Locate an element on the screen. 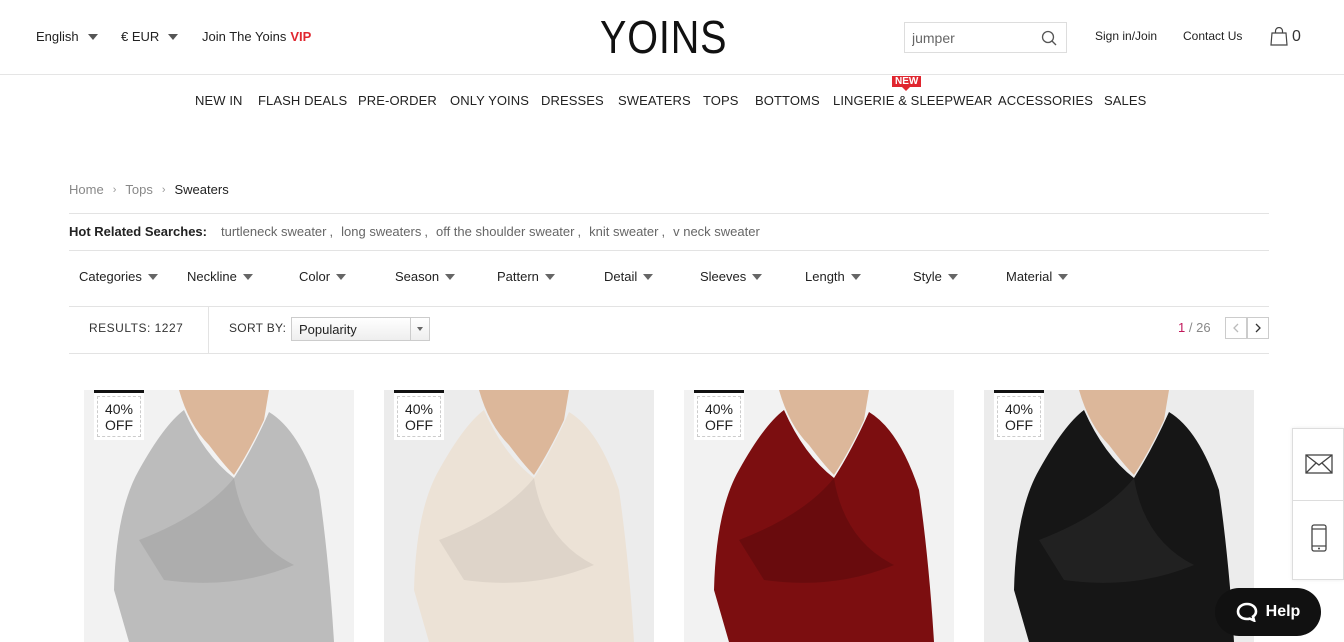  filter-label: Season is located at coordinates (417, 276).